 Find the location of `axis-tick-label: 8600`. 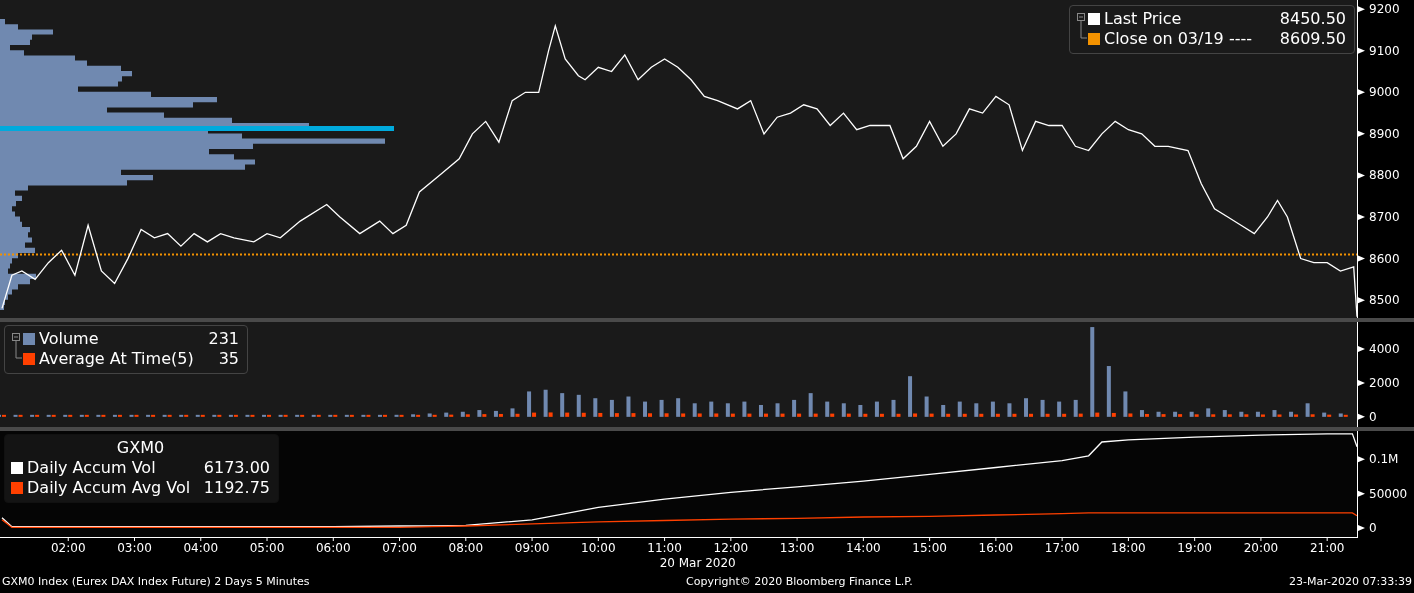

axis-tick-label: 8600 is located at coordinates (1384, 258).